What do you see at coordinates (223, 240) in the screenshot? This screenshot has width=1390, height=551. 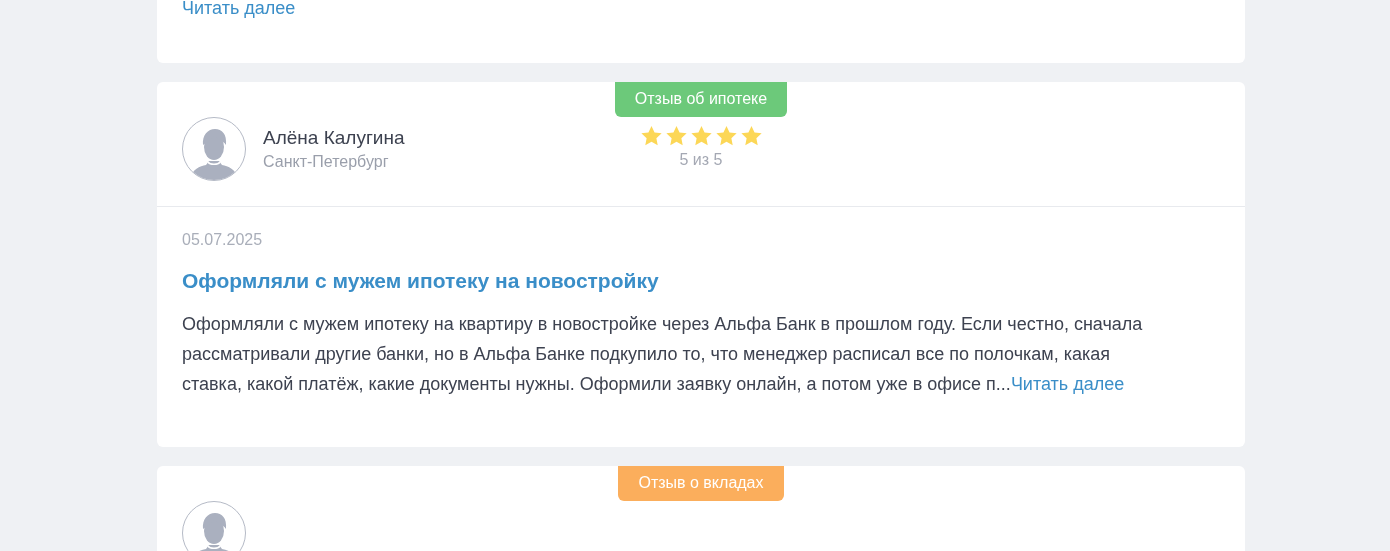 I see `review-date: 05.07.2025` at bounding box center [223, 240].